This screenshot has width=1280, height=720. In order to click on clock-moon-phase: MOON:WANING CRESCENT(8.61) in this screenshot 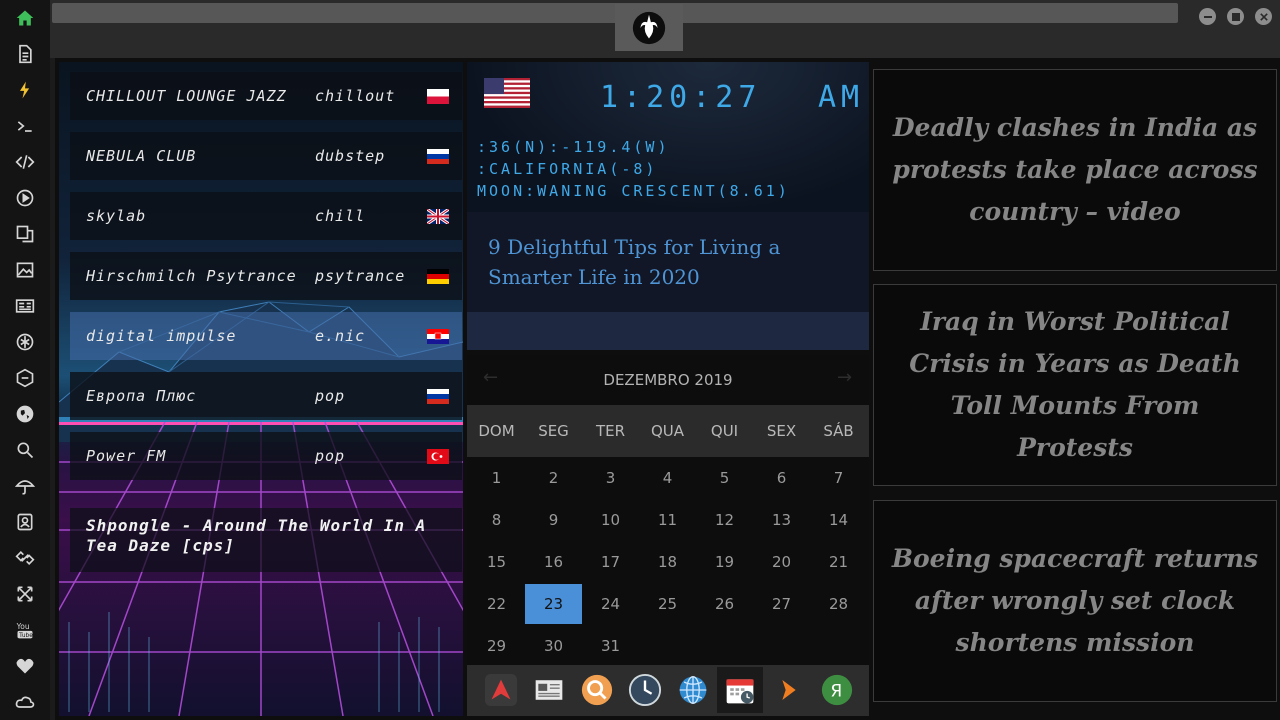, I will do `click(633, 191)`.